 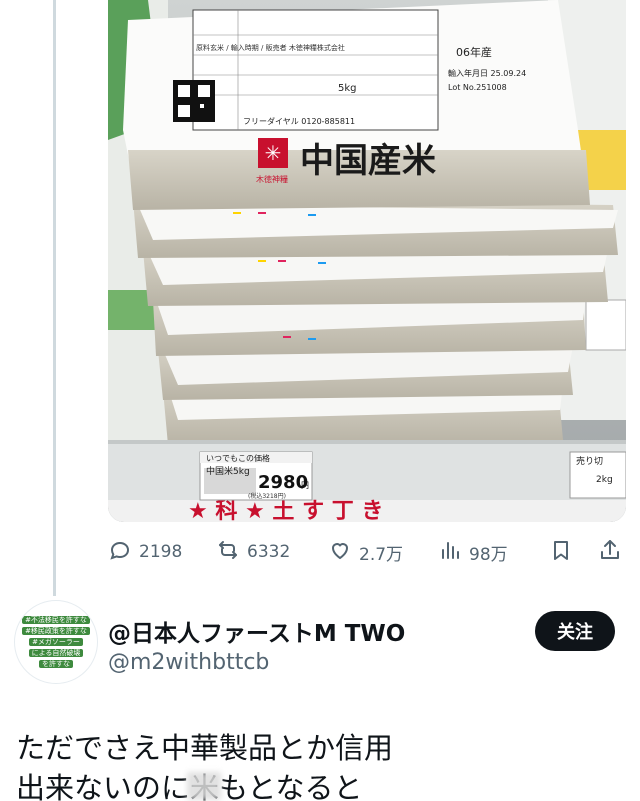 I want to click on like-count: 2.7万, so click(x=381, y=554).